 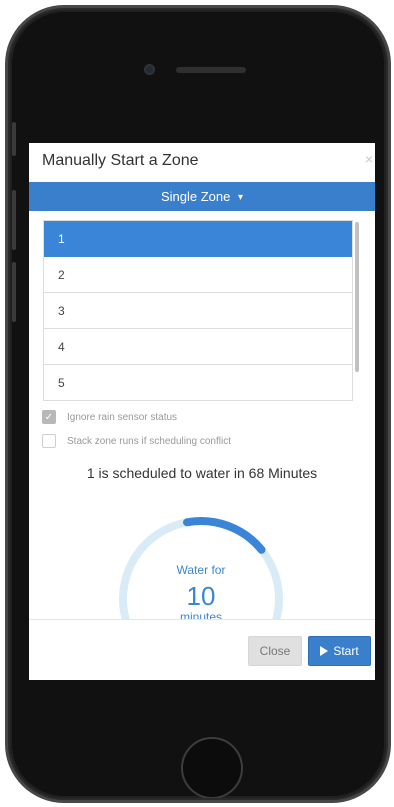 I want to click on zone-list-scrollbar, so click(x=357, y=297).